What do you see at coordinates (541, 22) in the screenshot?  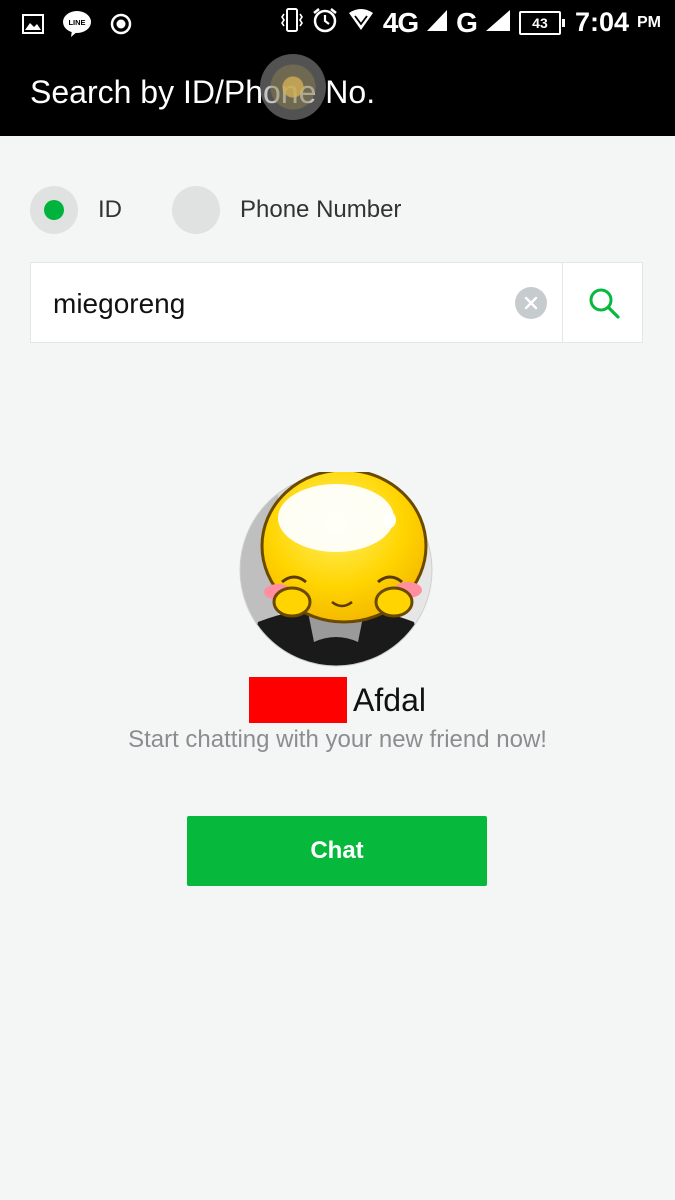 I see `battery-icon: 43` at bounding box center [541, 22].